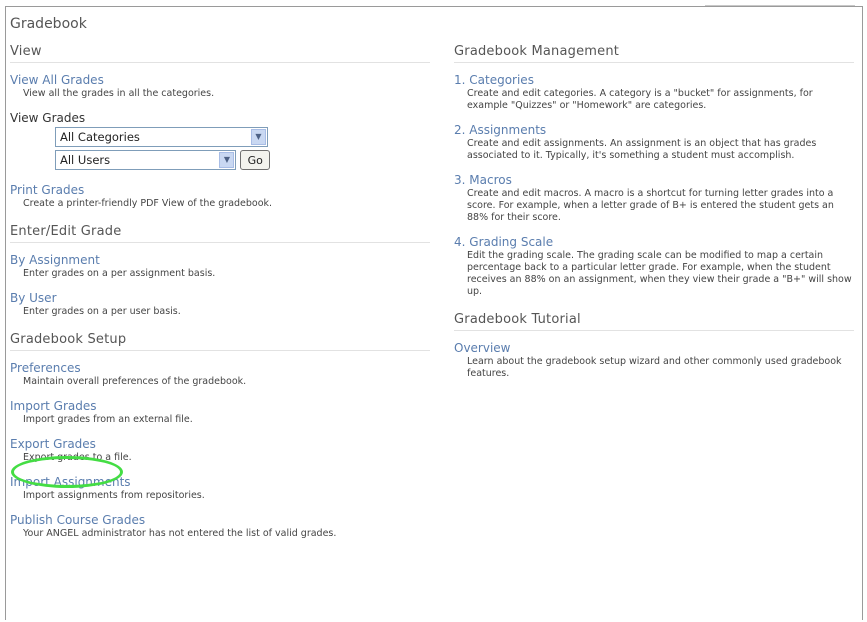 Image resolution: width=867 pixels, height=622 pixels. What do you see at coordinates (102, 311) in the screenshot?
I see `by-user-desc: Enter grades on a per user basis.` at bounding box center [102, 311].